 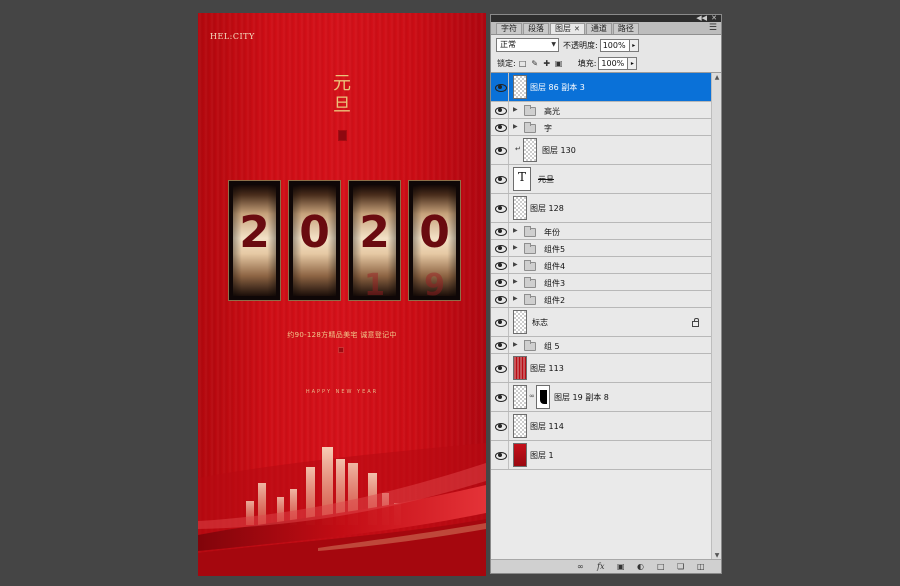 I want to click on layer-group-row: ▶ 组件5, so click(x=601, y=248).